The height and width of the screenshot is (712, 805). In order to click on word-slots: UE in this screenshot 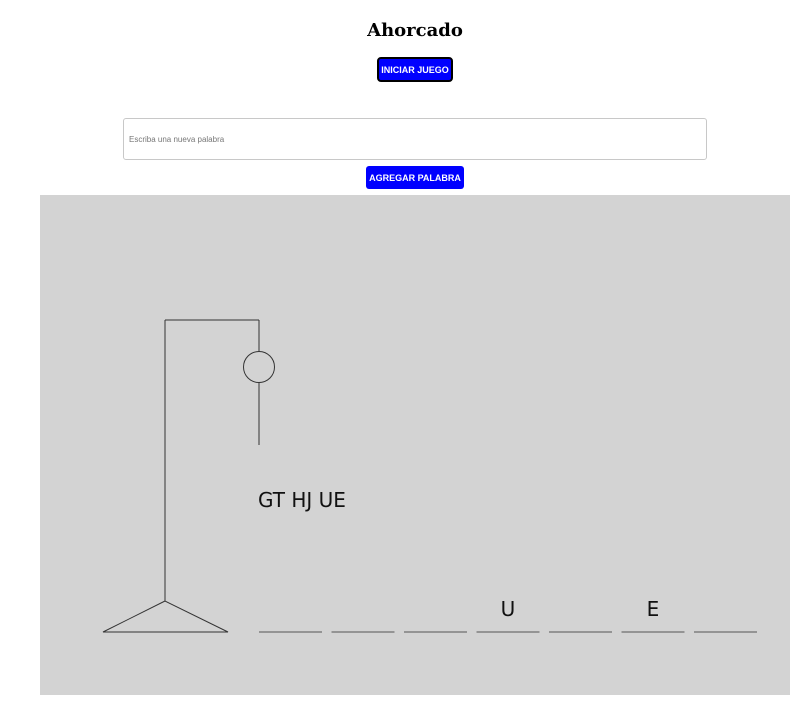, I will do `click(508, 615)`.